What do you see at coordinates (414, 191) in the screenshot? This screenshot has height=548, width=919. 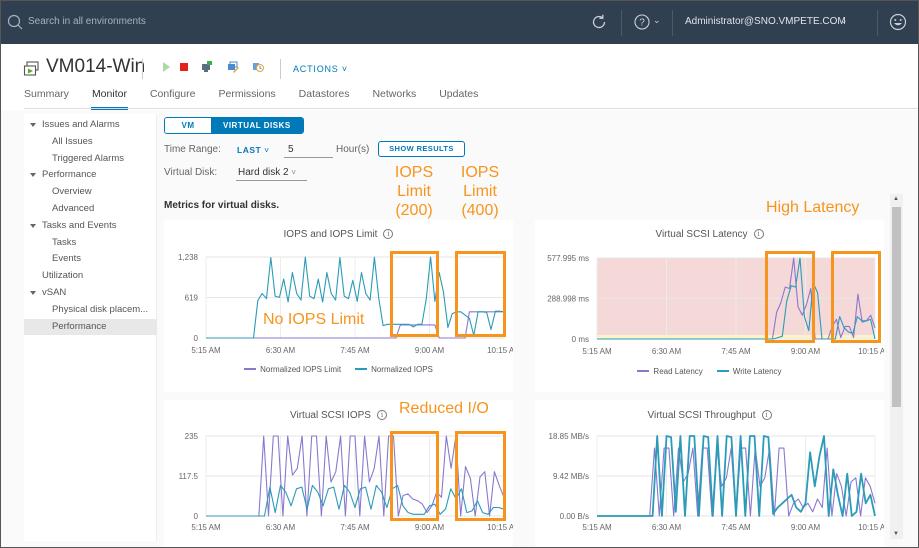 I see `annotation-limit-200: IOPS Limit (200)` at bounding box center [414, 191].